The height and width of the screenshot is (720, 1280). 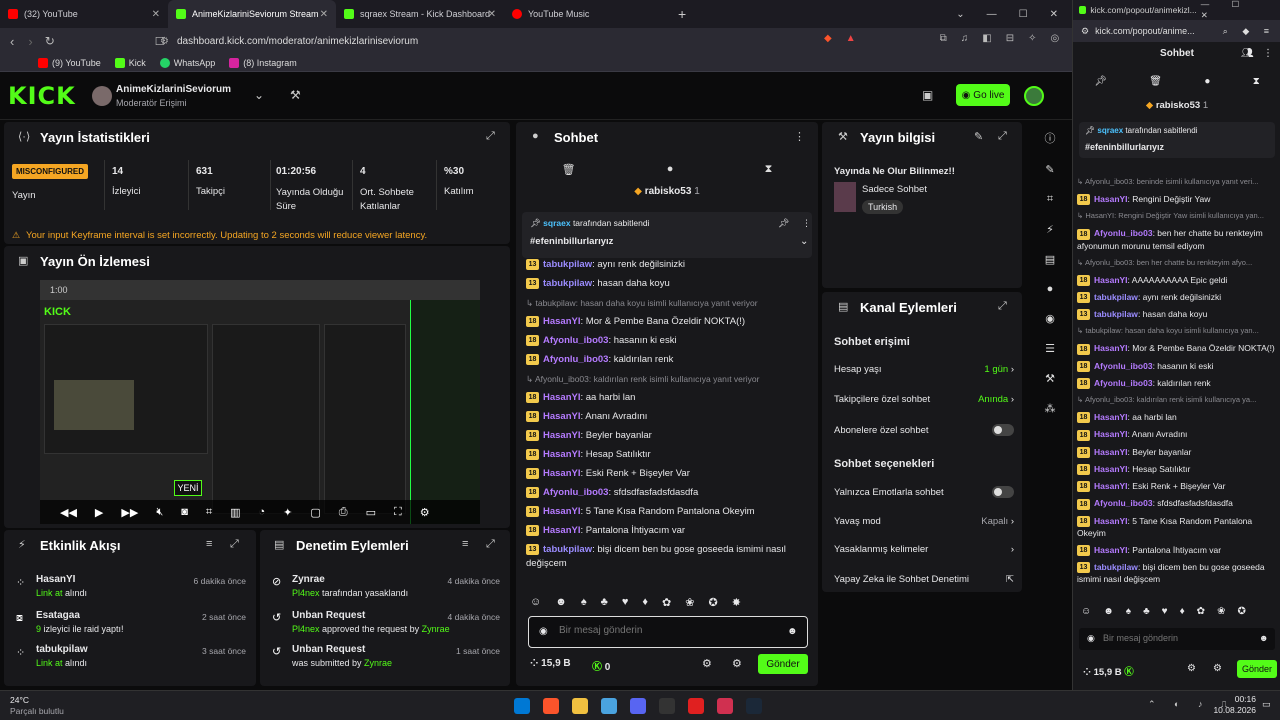 What do you see at coordinates (209, 512) in the screenshot?
I see `crop-icon: ⌗` at bounding box center [209, 512].